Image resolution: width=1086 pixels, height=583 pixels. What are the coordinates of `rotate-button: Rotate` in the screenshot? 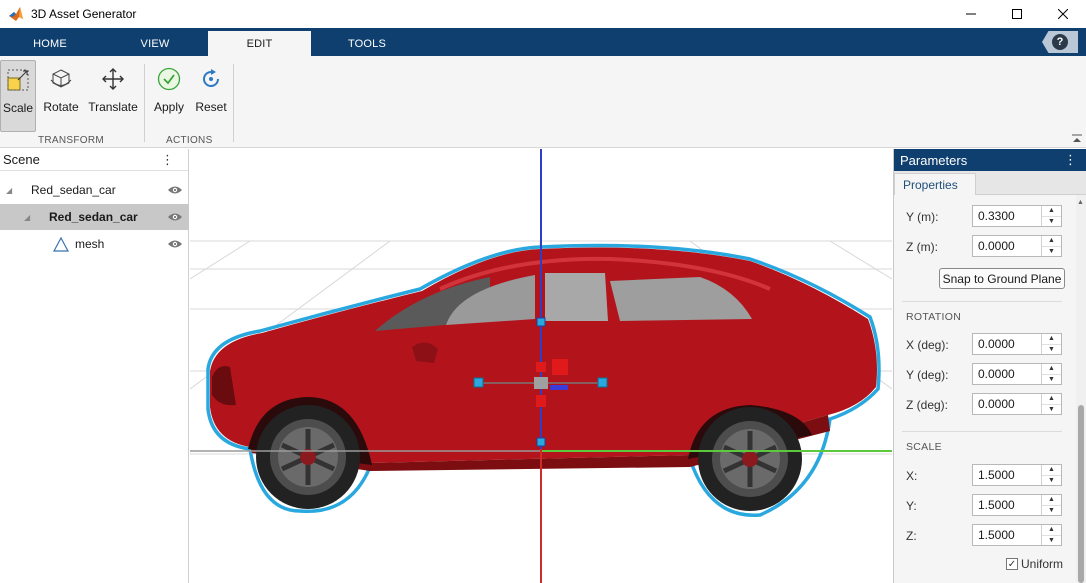 It's located at (61, 96).